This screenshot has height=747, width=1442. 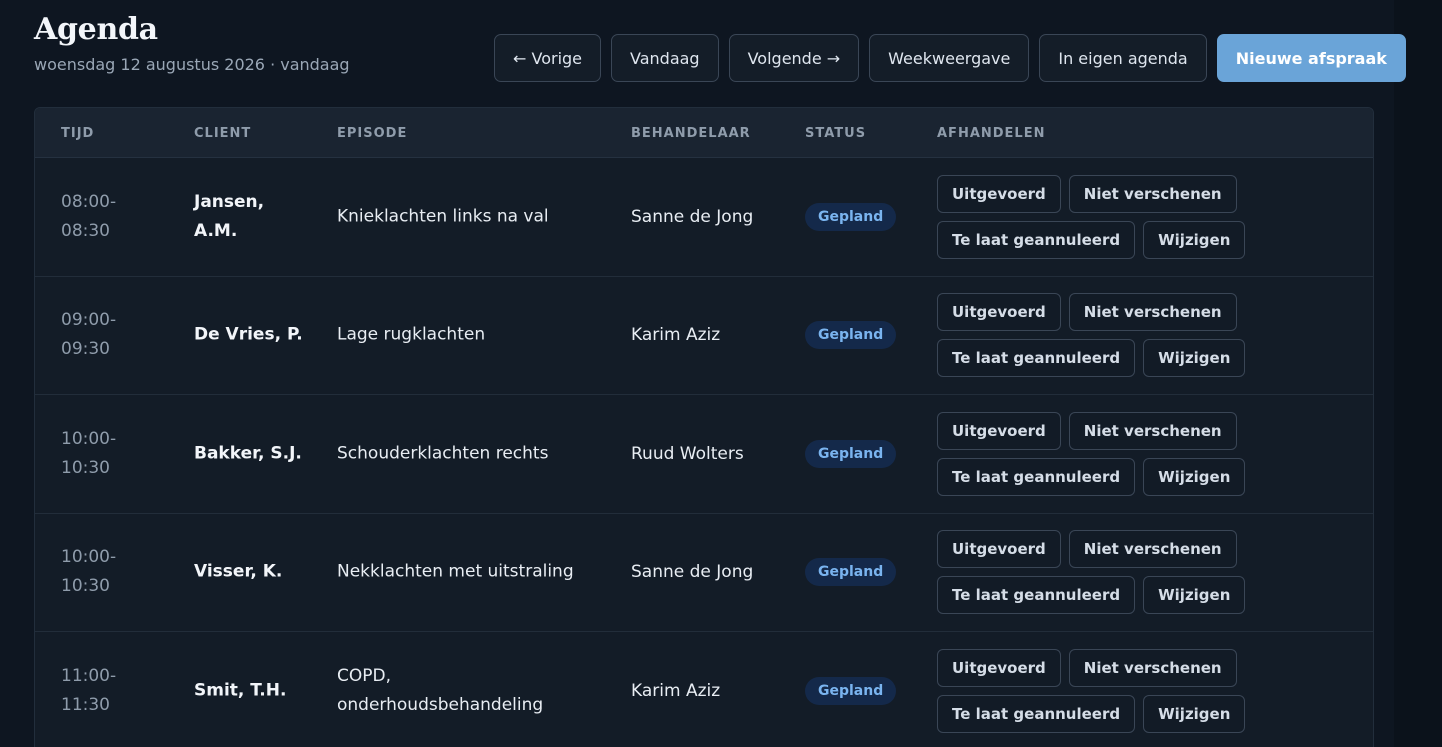 I want to click on new-appointment-button: Nieuwe afspraak, so click(x=1311, y=58).